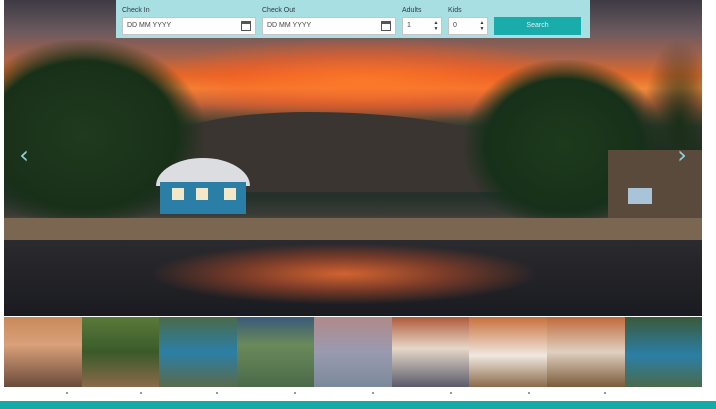 The height and width of the screenshot is (409, 716). I want to click on adults-value: 1, so click(409, 25).